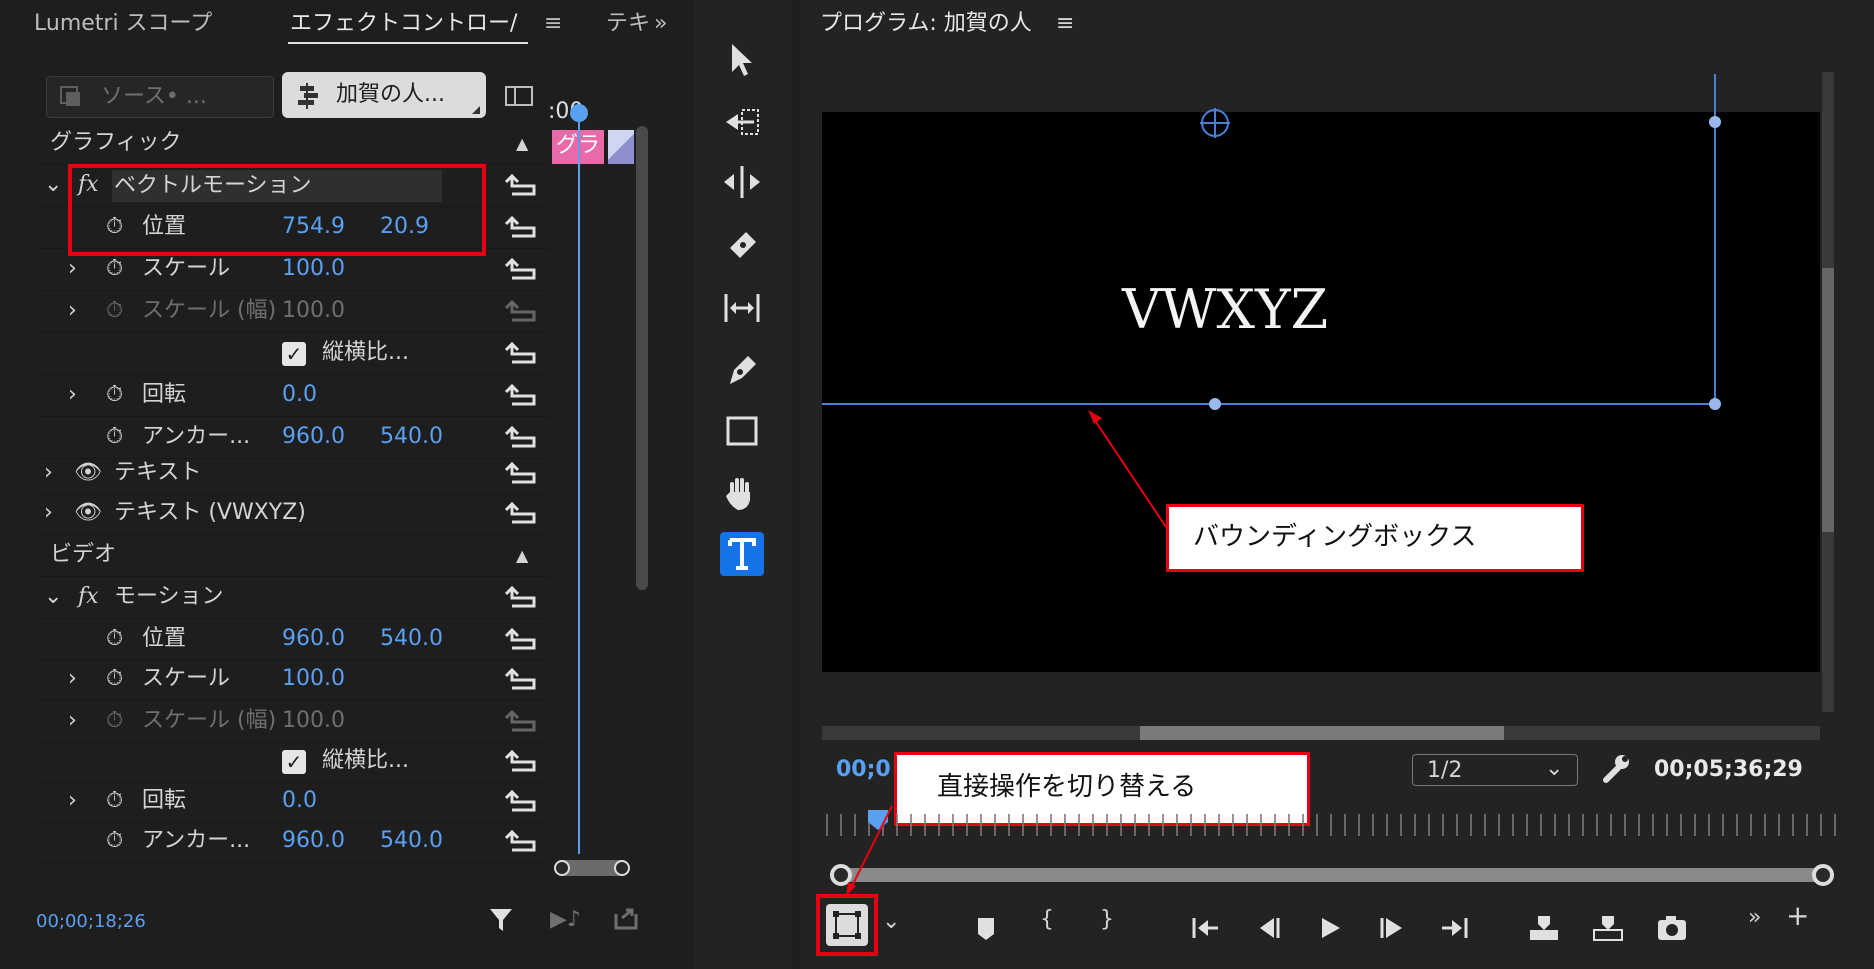  I want to click on tab-lumetri-scopes: Lumetri スコープ, so click(123, 24).